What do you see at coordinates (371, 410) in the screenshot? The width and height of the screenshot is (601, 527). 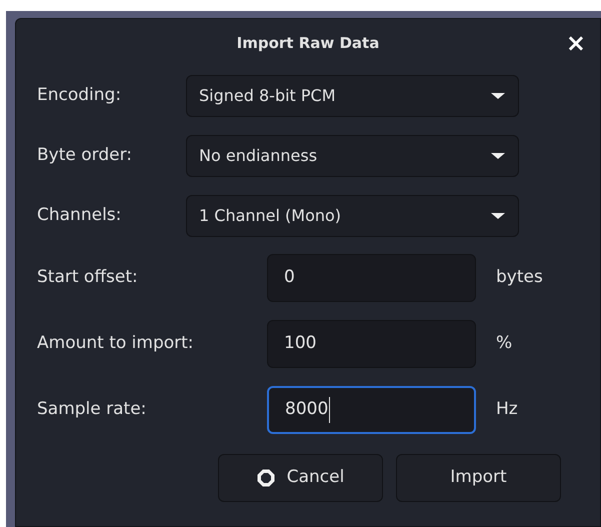 I see `input-field: 8000` at bounding box center [371, 410].